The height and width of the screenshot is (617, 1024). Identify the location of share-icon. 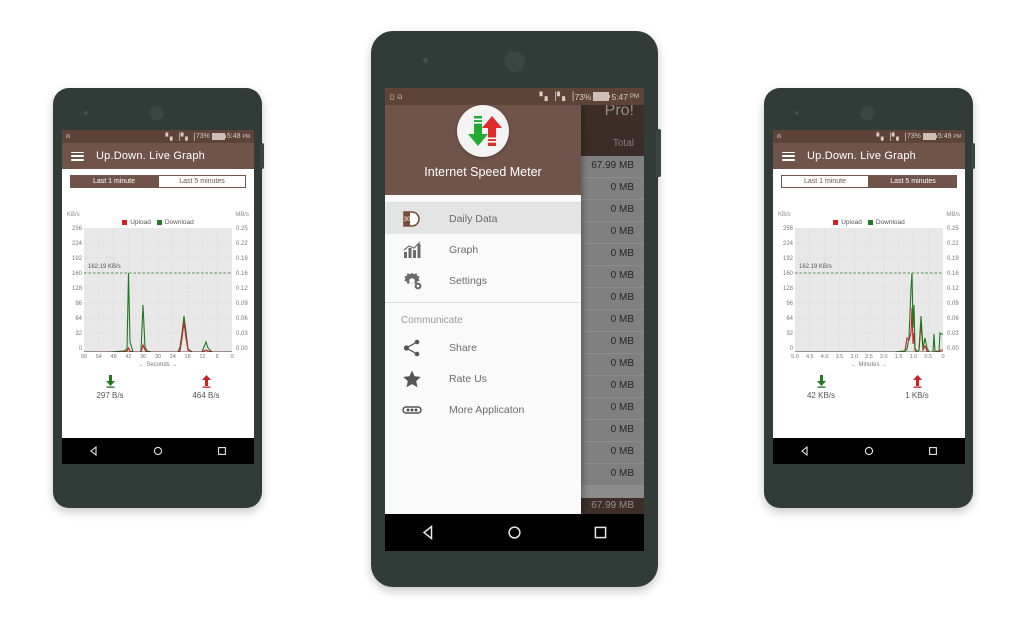
(412, 348).